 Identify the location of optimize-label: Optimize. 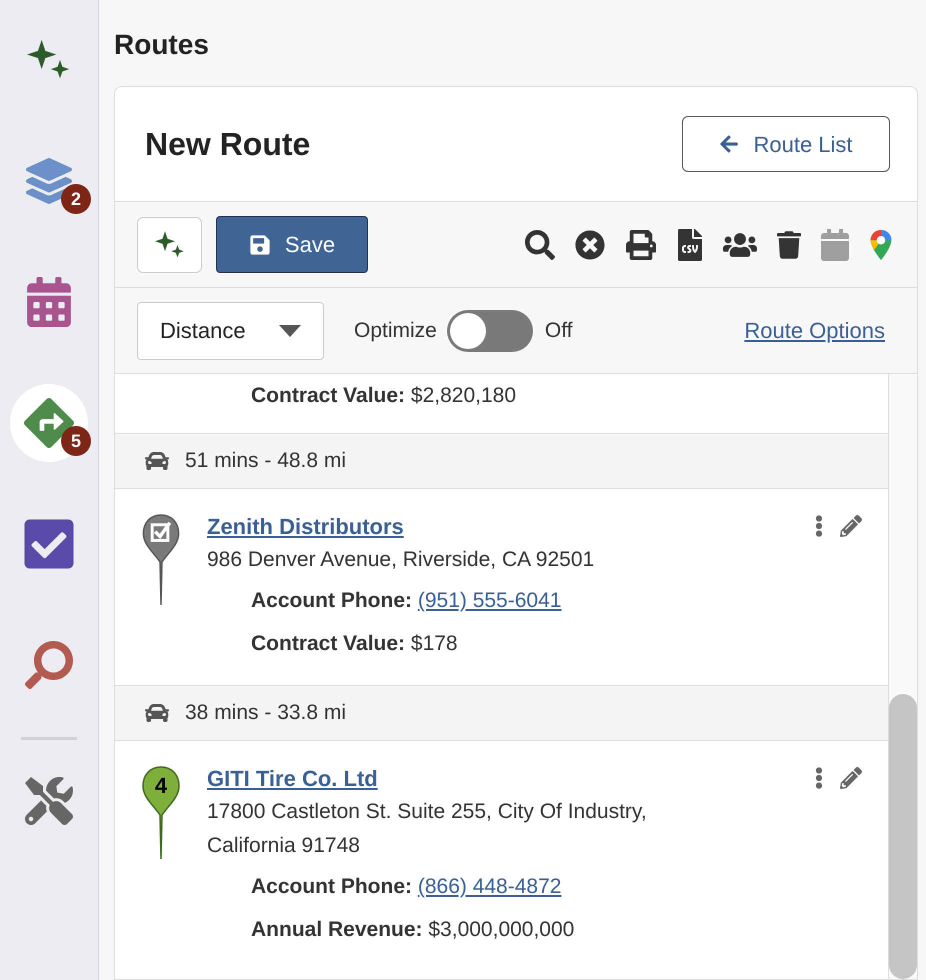
(395, 331).